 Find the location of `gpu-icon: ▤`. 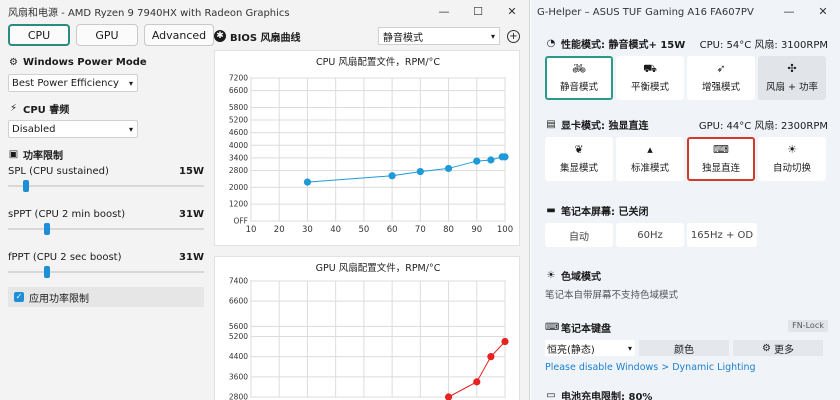

gpu-icon: ▤ is located at coordinates (551, 124).